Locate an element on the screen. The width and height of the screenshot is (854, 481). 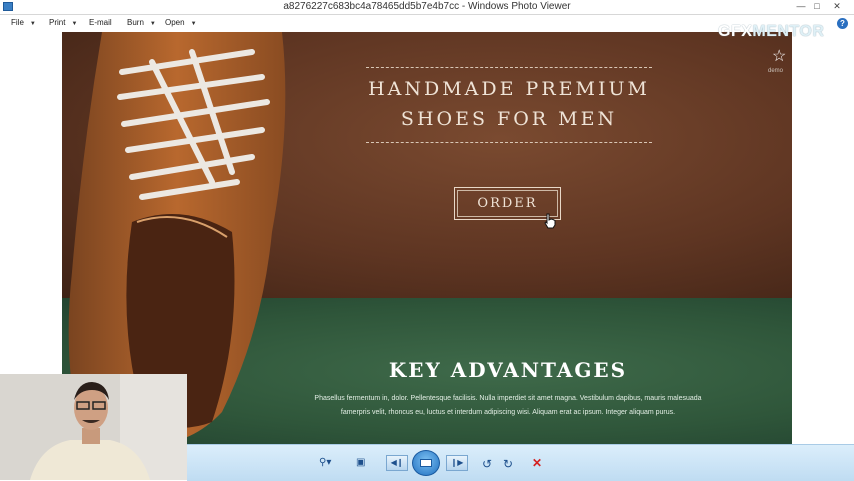
headline-line-2: SHOES FOR MEN is located at coordinates (509, 119).